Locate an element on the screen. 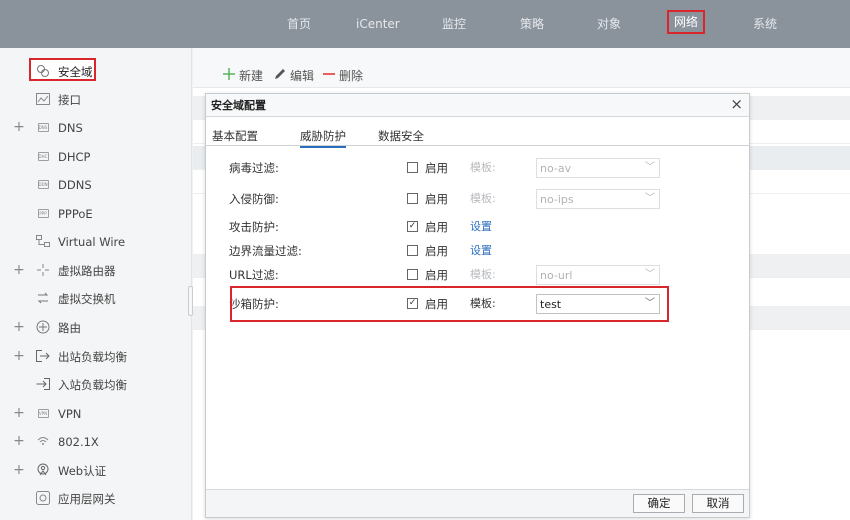 The image size is (850, 520). virtual-wire-icon is located at coordinates (43, 241).